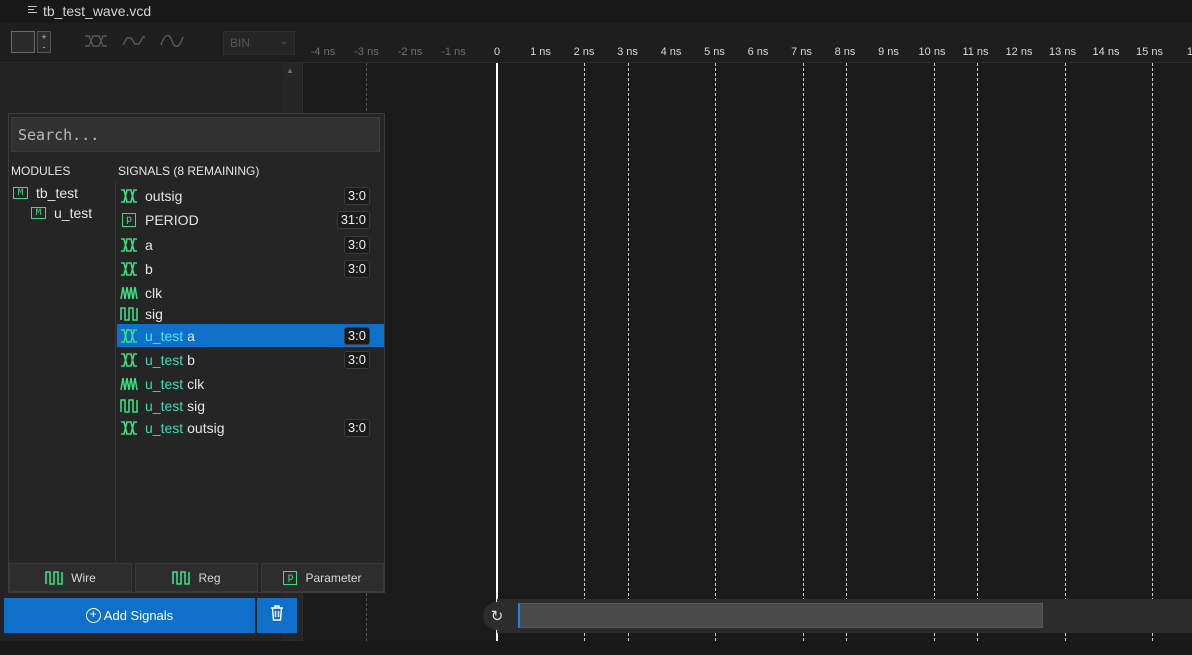 This screenshot has width=1192, height=655. Describe the element at coordinates (497, 353) in the screenshot. I see `cursor-line` at that location.